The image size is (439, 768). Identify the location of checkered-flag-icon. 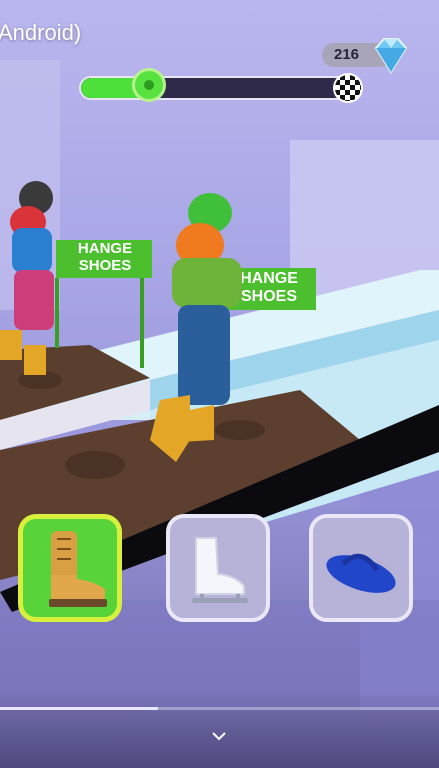
(348, 88).